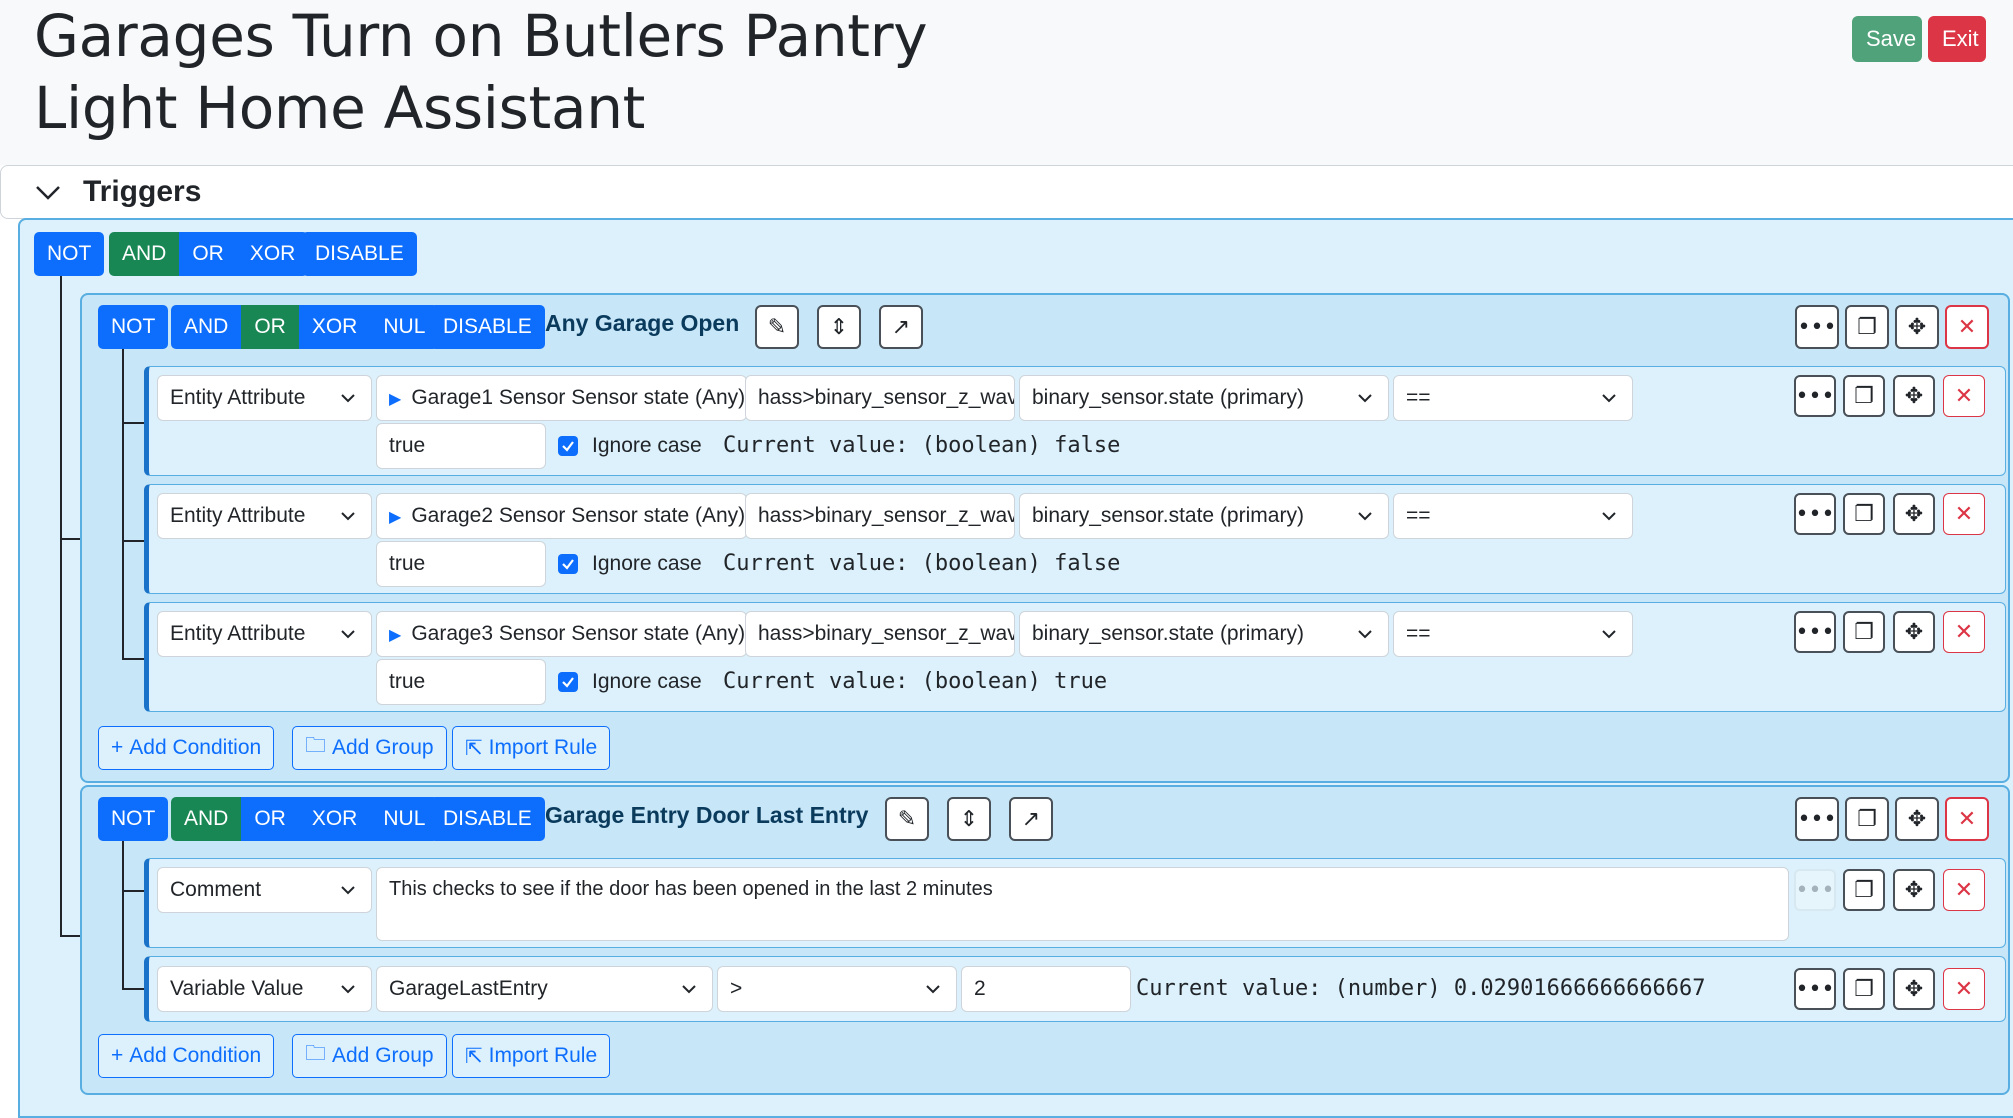 This screenshot has height=1118, width=2013. I want to click on group2-not-button: NOT, so click(133, 819).